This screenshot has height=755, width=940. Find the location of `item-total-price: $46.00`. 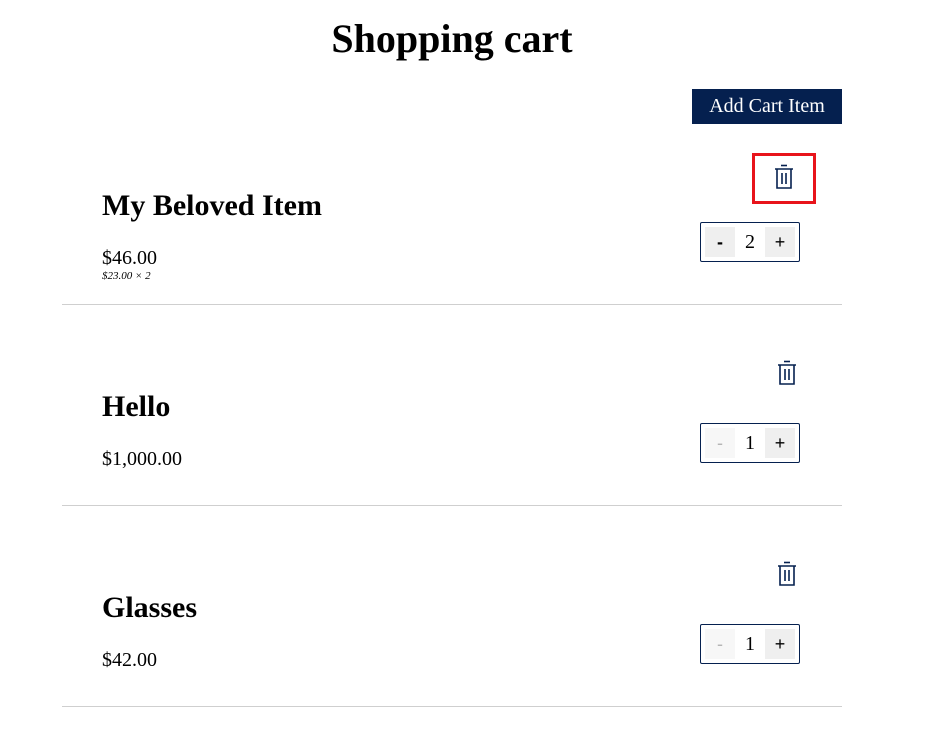

item-total-price: $46.00 is located at coordinates (129, 258).